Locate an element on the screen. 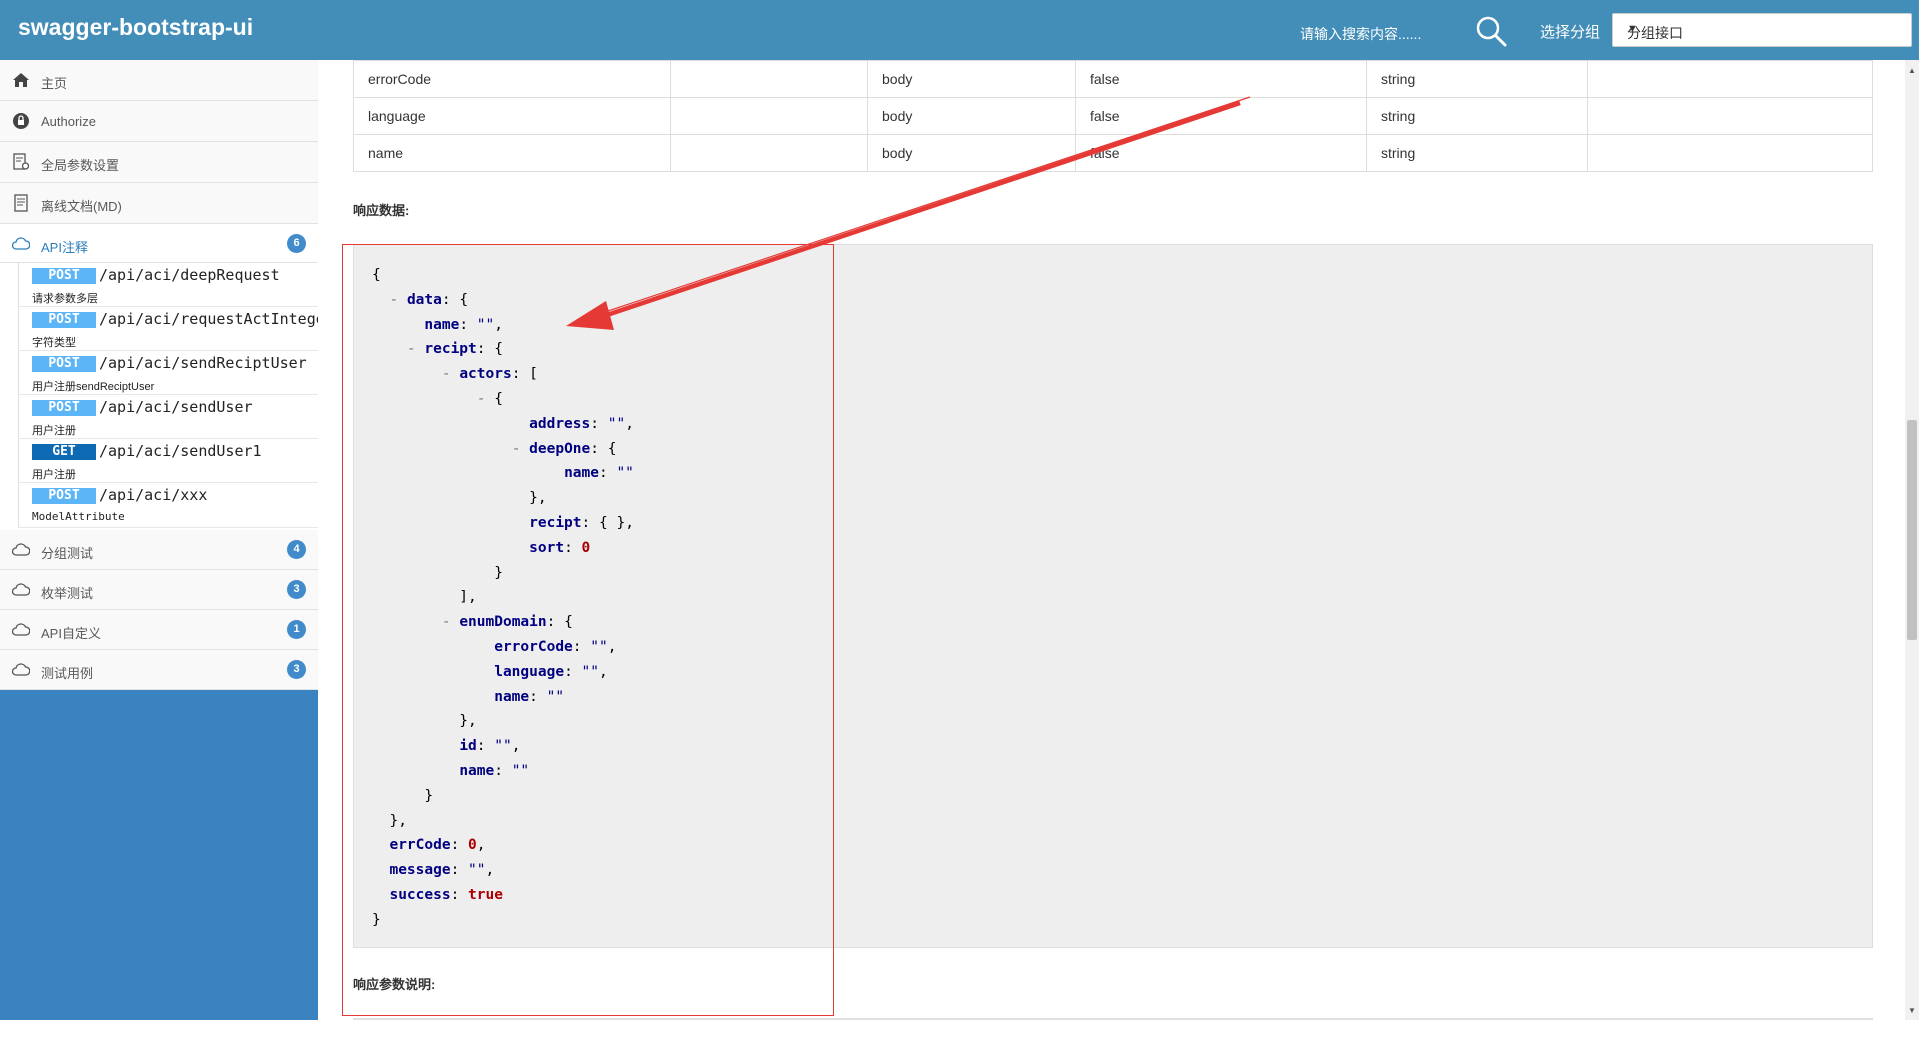 Image resolution: width=1919 pixels, height=1062 pixels. api-item-xxx: POST /api/aci/xxx ModelAttribute is located at coordinates (168, 505).